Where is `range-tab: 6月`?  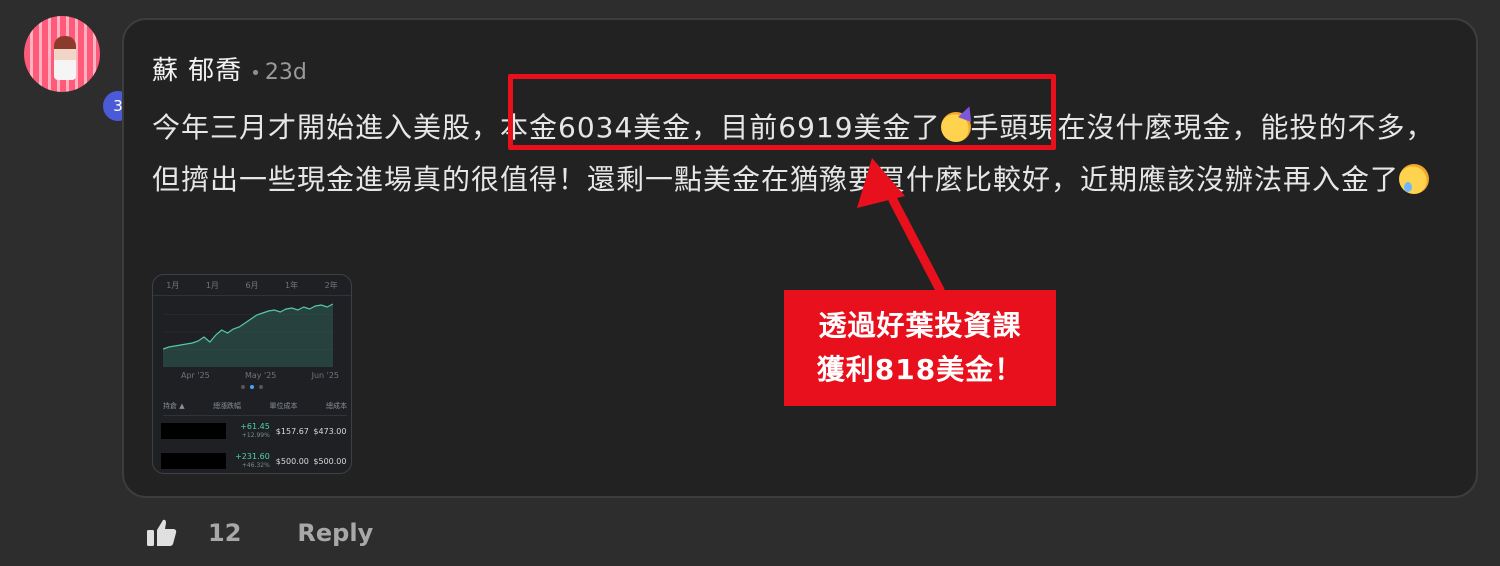
range-tab: 6月 is located at coordinates (252, 285).